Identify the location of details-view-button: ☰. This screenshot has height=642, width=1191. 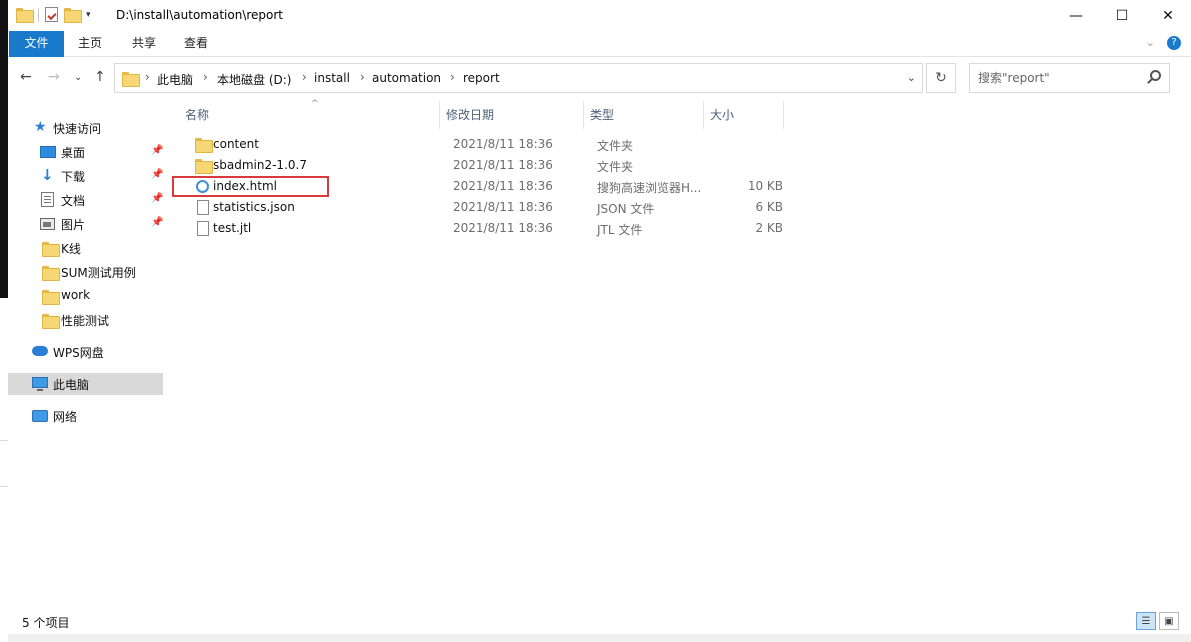
(1146, 621).